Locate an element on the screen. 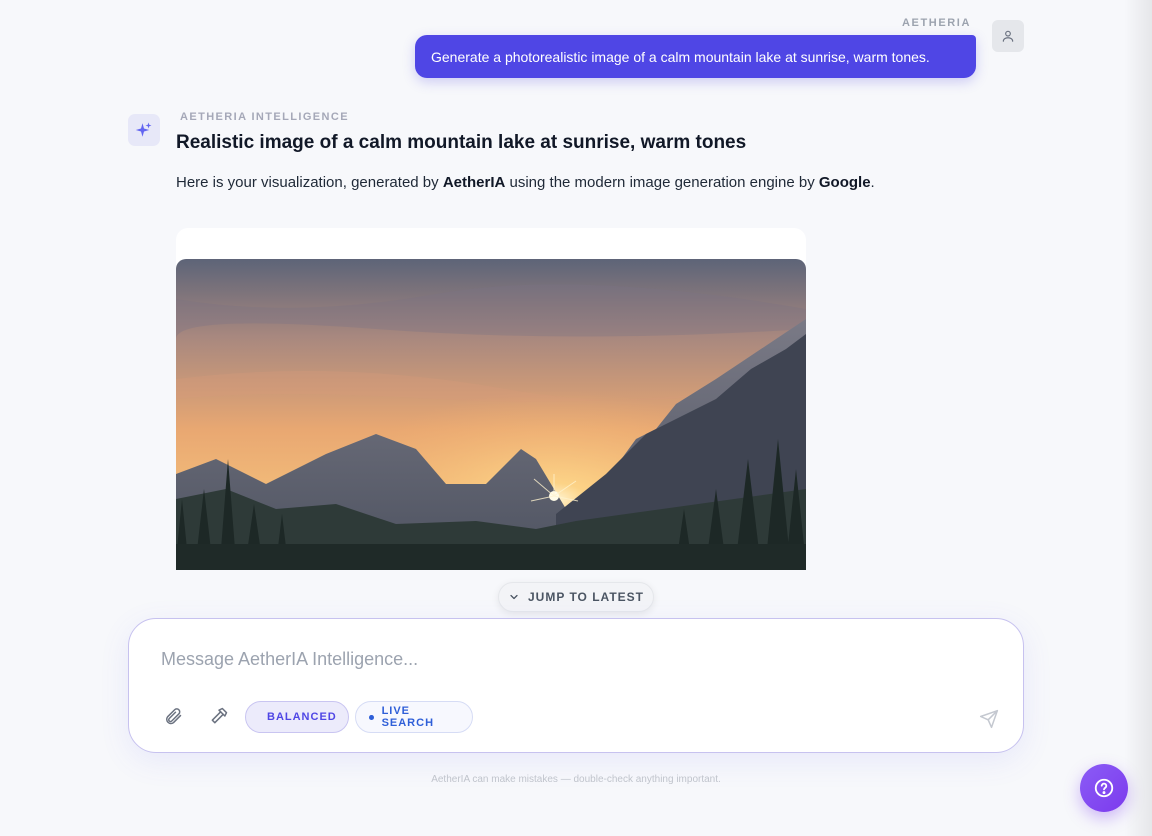  chevron-down-icon is located at coordinates (514, 597).